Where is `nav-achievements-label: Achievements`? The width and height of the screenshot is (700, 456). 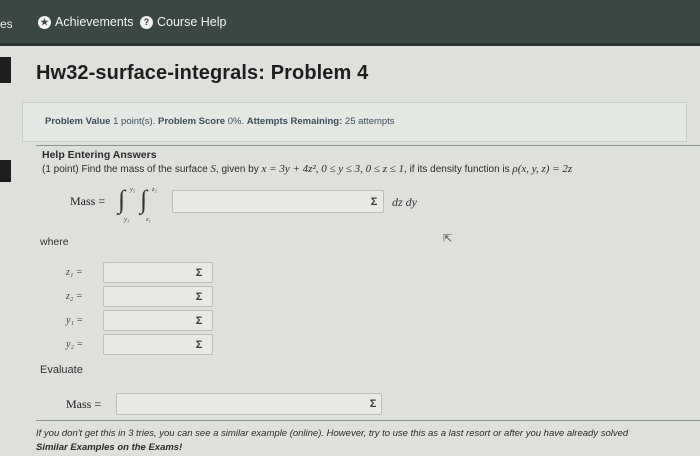
nav-achievements-label: Achievements is located at coordinates (94, 22).